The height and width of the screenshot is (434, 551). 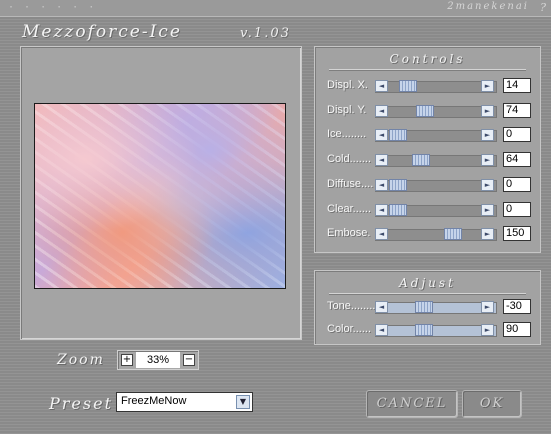 I want to click on zoom-value: 33%, so click(x=158, y=360).